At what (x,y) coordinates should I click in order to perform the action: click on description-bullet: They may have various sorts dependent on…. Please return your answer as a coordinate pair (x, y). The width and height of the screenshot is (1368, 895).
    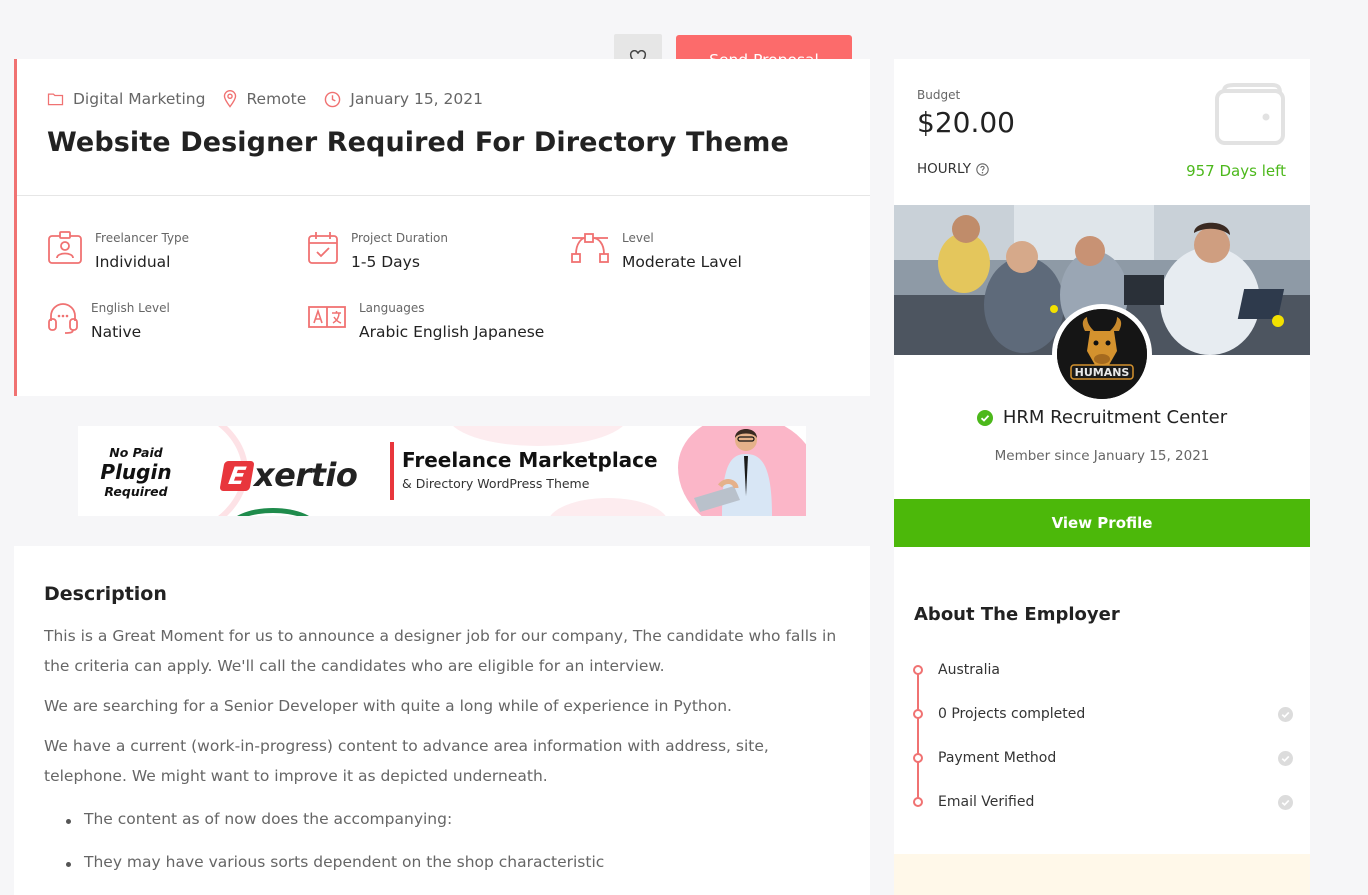
    Looking at the image, I should click on (335, 862).